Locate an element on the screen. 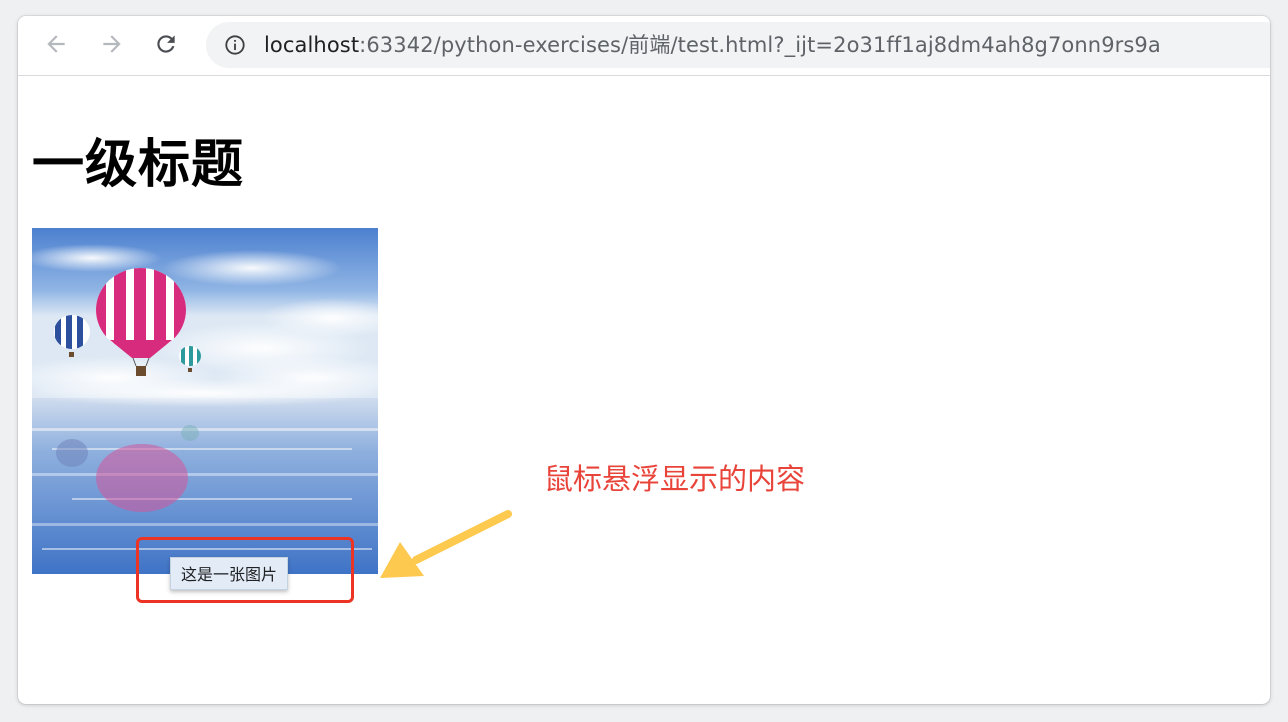  forward-button is located at coordinates (112, 44).